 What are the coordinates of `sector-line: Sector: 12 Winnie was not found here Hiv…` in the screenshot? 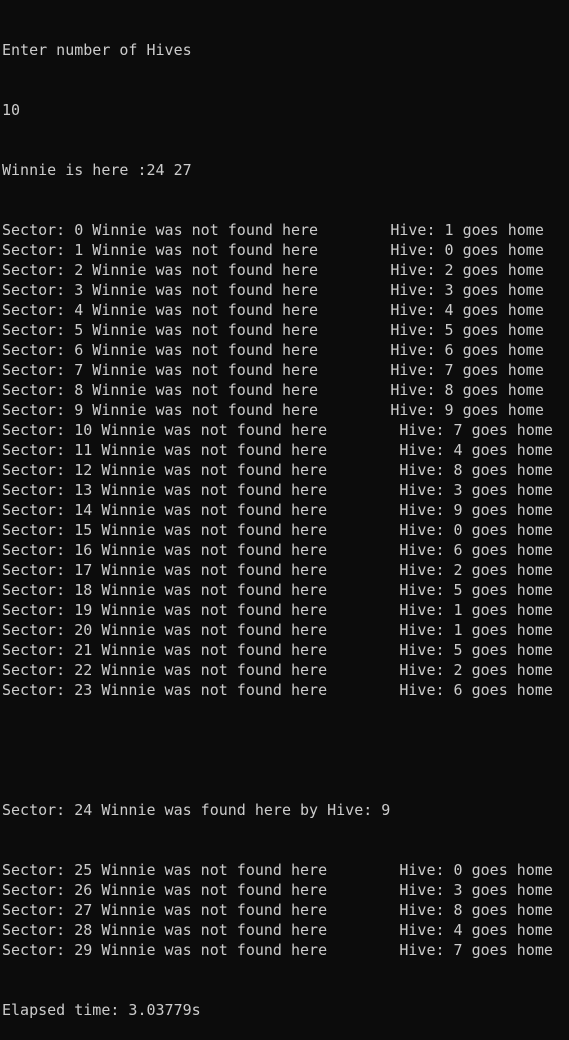 It's located at (277, 470).